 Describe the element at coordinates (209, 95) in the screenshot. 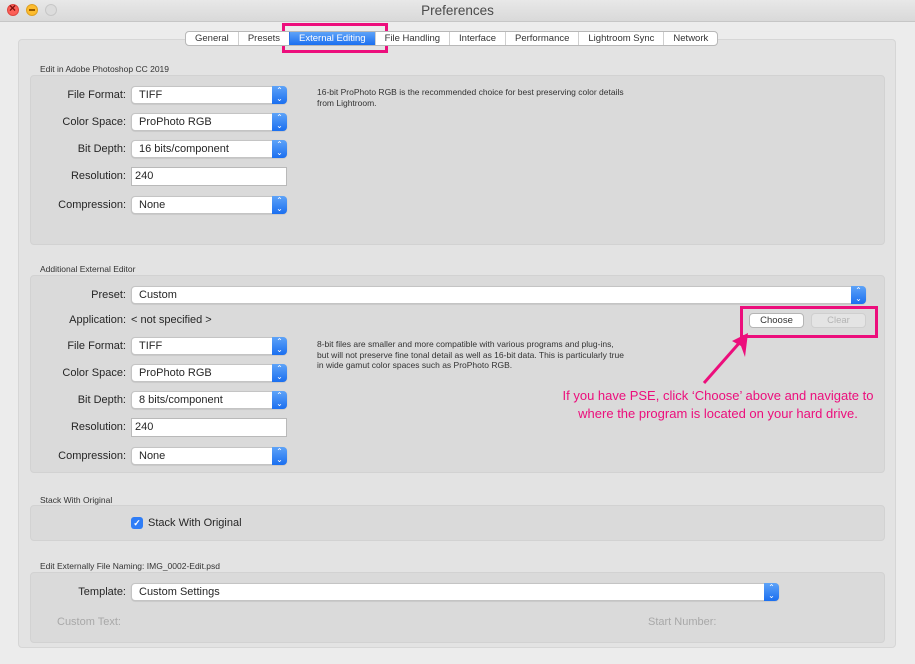

I see `ps-file-format-select: TIFF ⌃ ⌄` at that location.